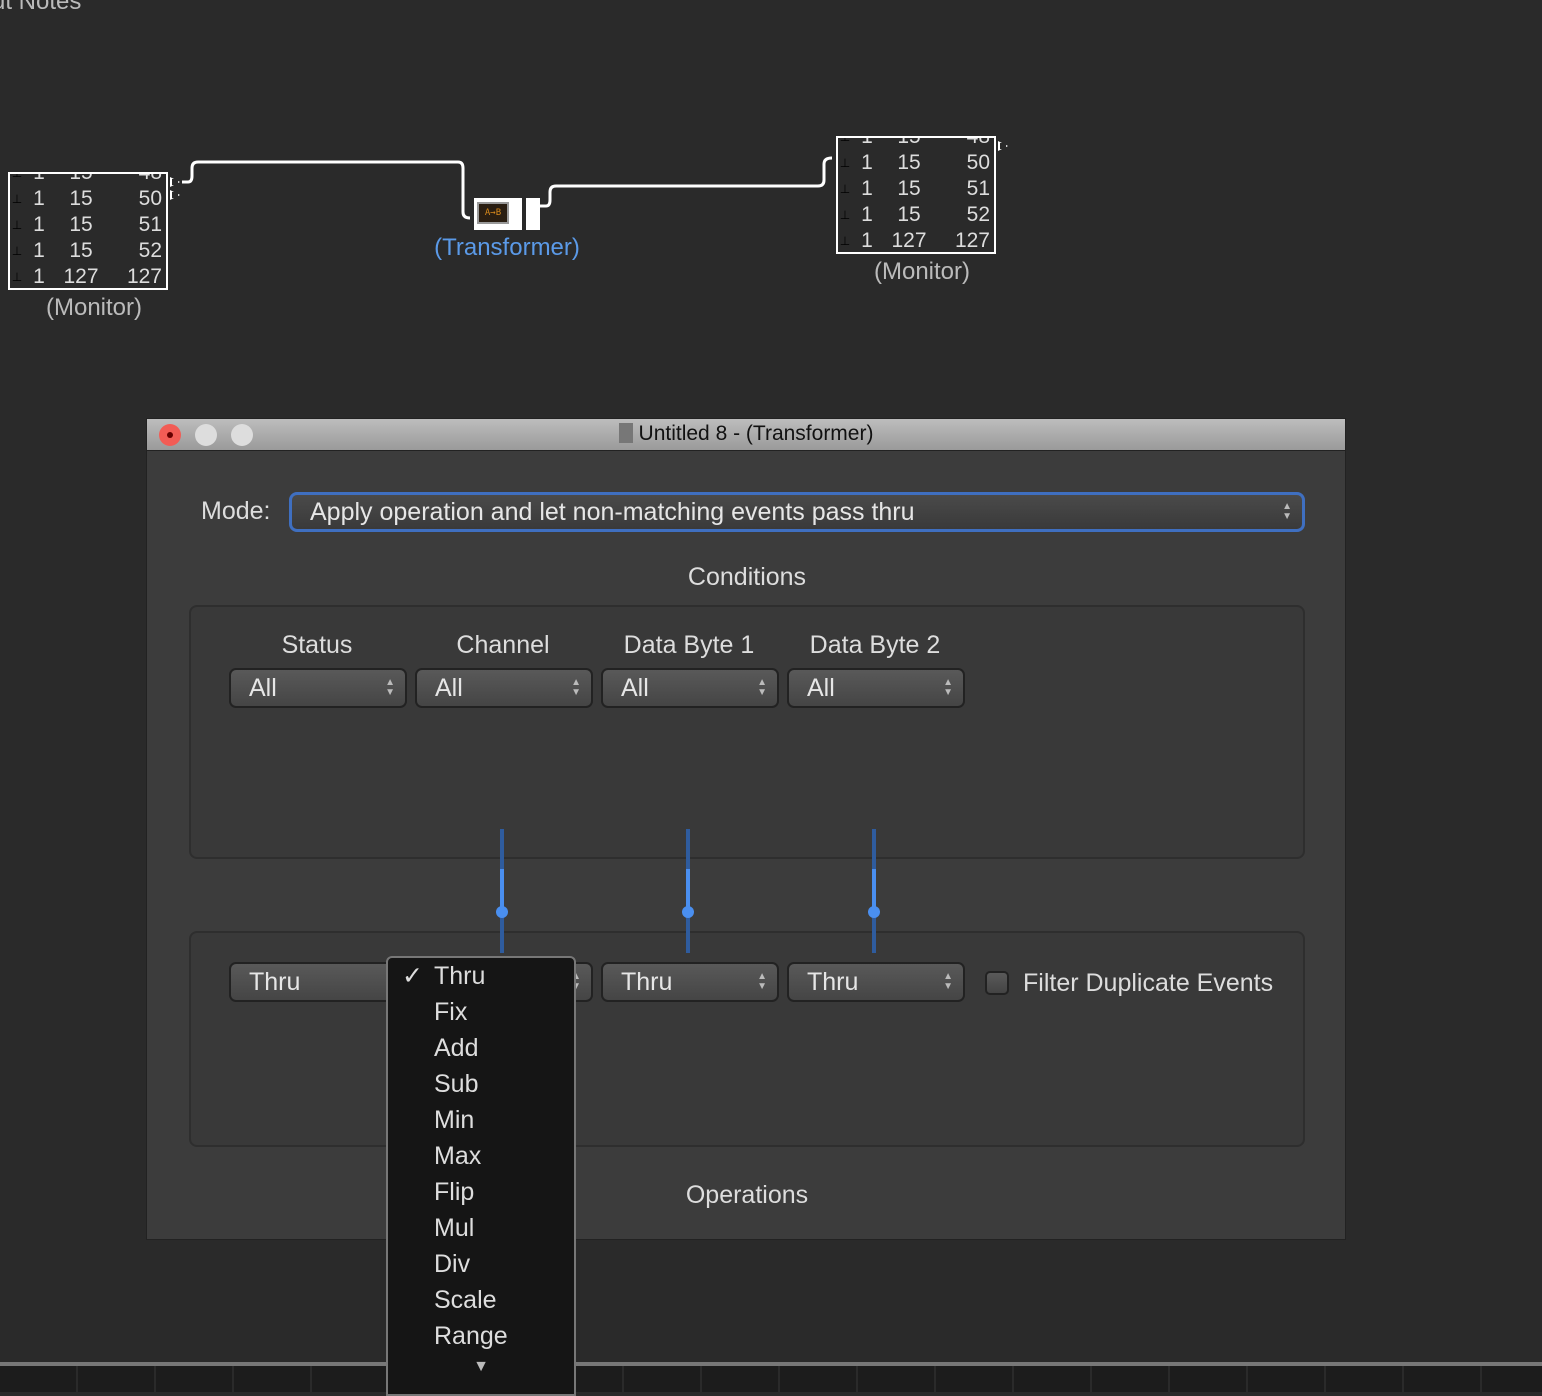 This screenshot has height=1396, width=1542. I want to click on operation-select: Thru ▲▼, so click(876, 982).